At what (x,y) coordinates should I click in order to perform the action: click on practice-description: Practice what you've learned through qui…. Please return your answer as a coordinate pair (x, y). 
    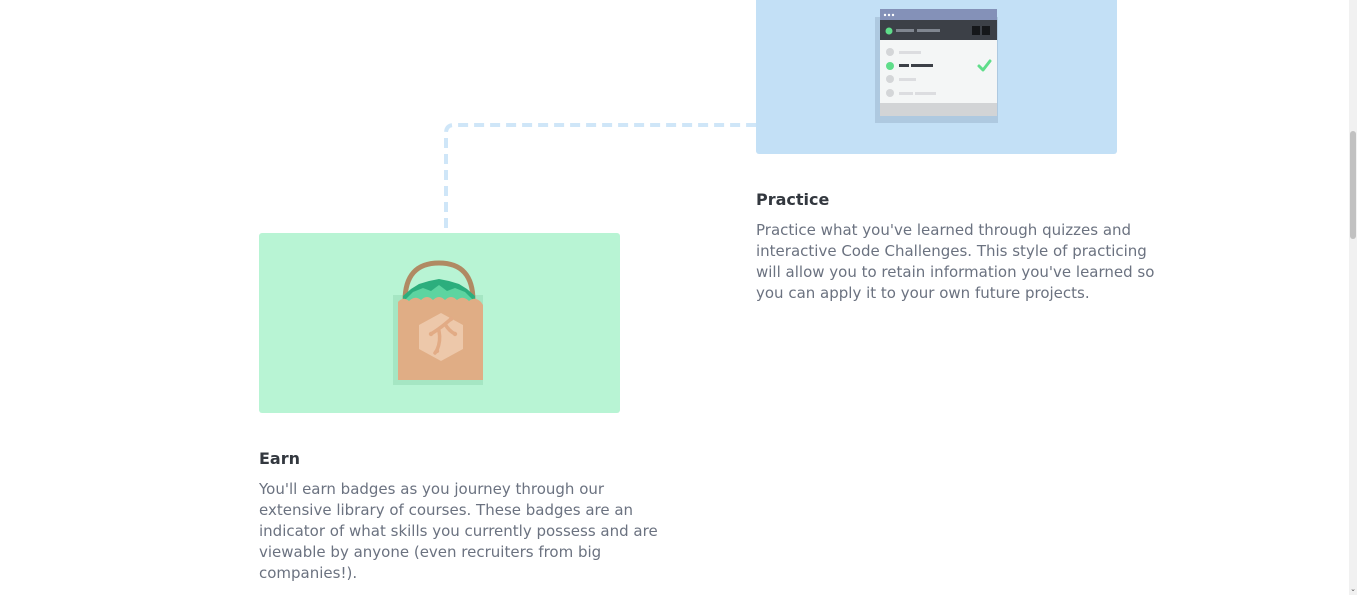
    Looking at the image, I should click on (955, 261).